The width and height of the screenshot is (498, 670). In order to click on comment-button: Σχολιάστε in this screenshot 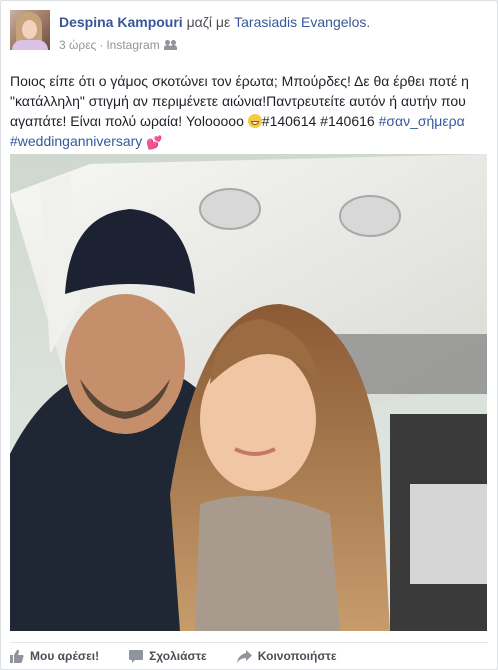, I will do `click(168, 656)`.